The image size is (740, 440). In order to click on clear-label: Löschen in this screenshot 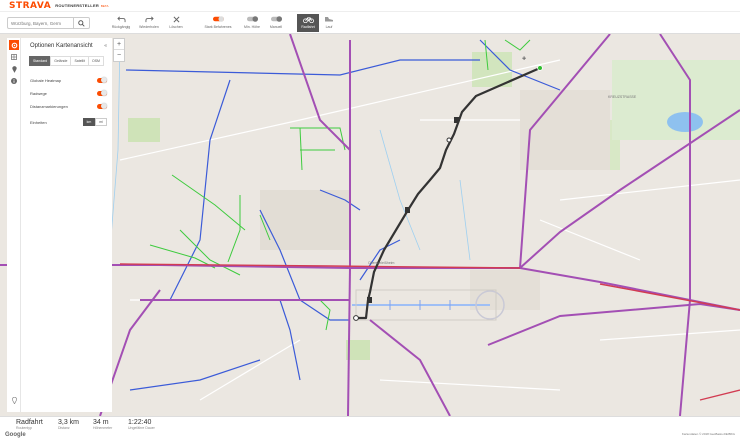, I will do `click(176, 27)`.